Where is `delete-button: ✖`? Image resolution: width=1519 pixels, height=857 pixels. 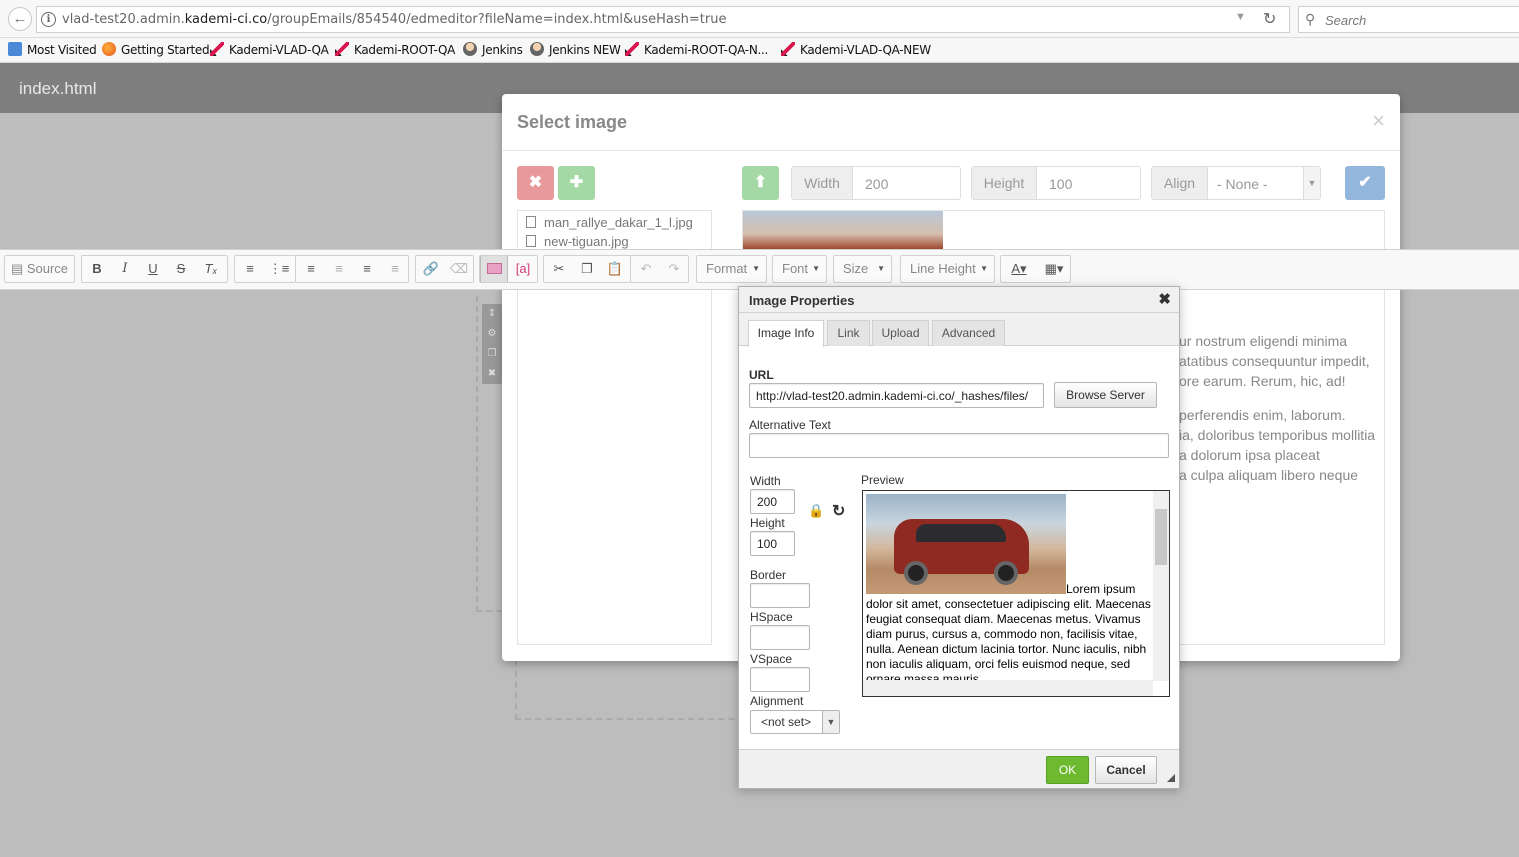 delete-button: ✖ is located at coordinates (535, 183).